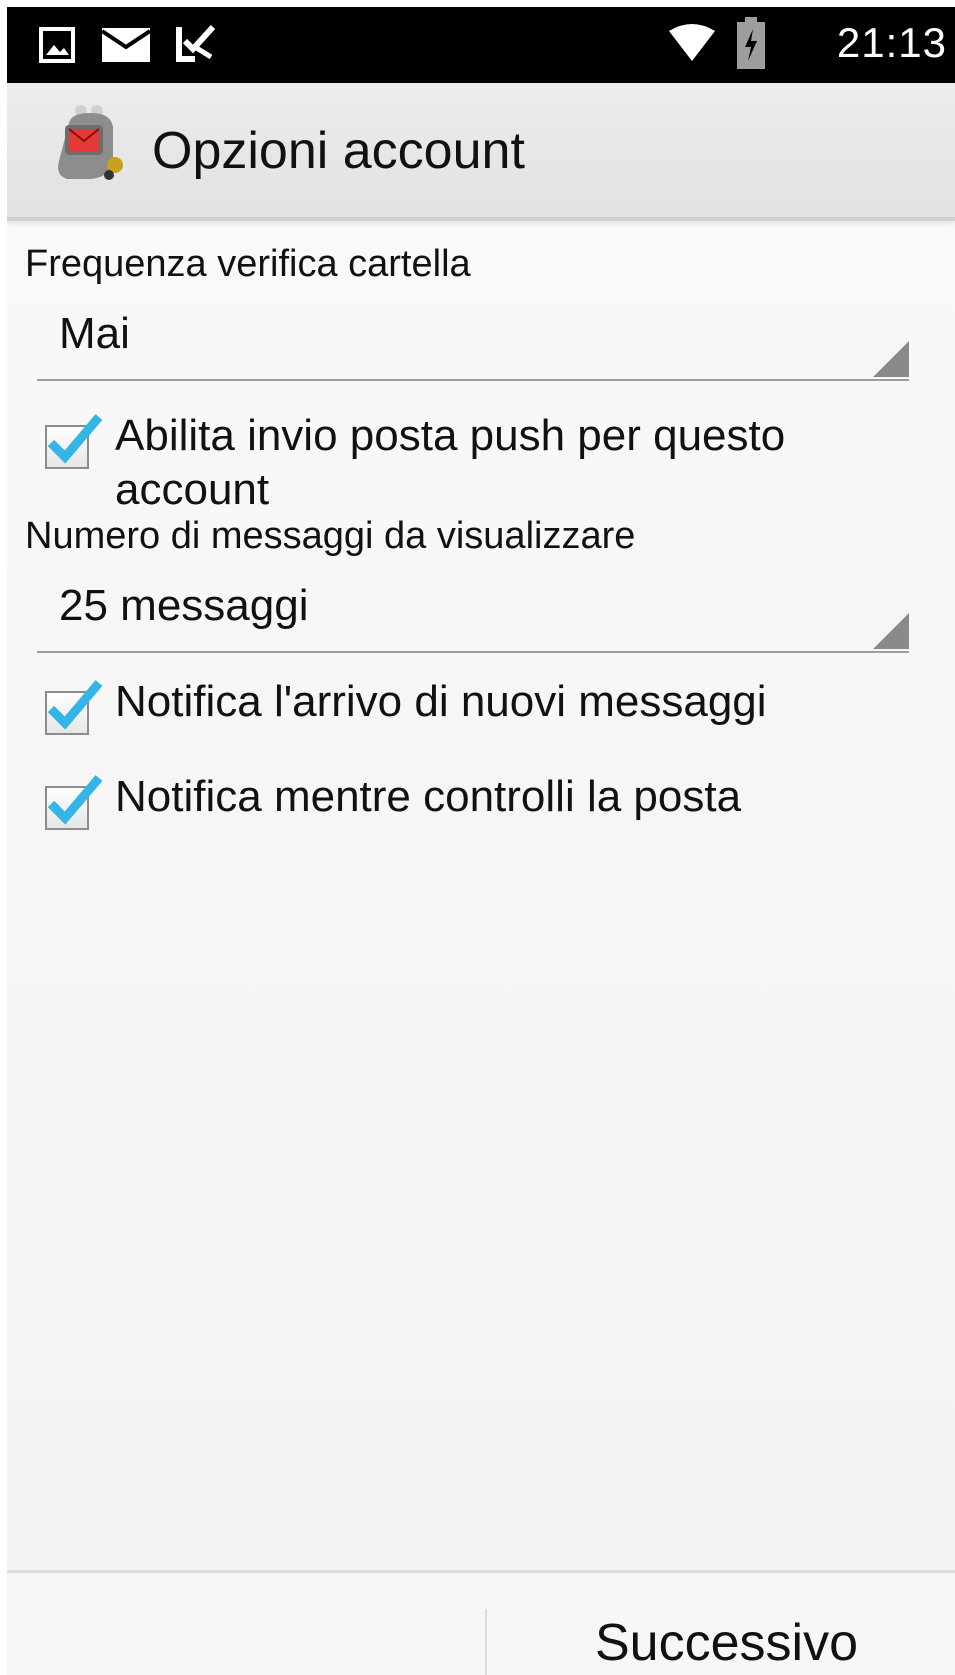  Describe the element at coordinates (481, 1622) in the screenshot. I see `bottom-bar: Successivo` at that location.